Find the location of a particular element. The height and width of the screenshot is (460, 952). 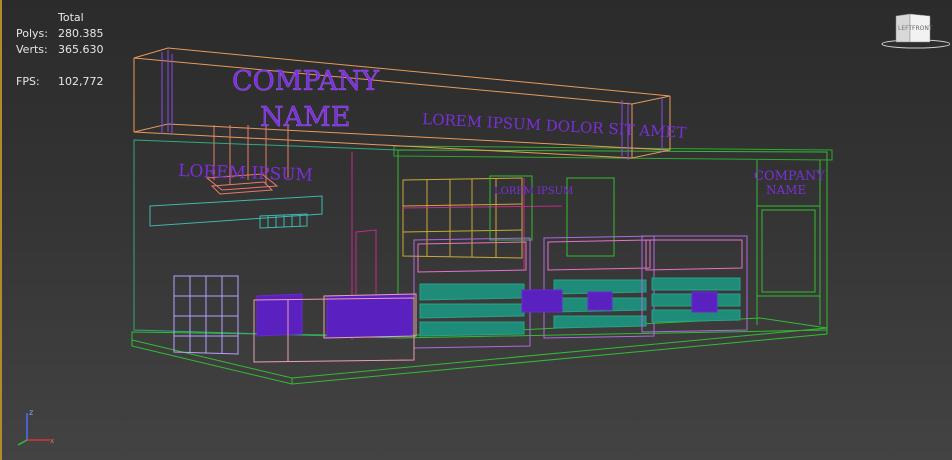

header-slogan: LOREM IPSUM DOLOR SIT AMET is located at coordinates (554, 126).